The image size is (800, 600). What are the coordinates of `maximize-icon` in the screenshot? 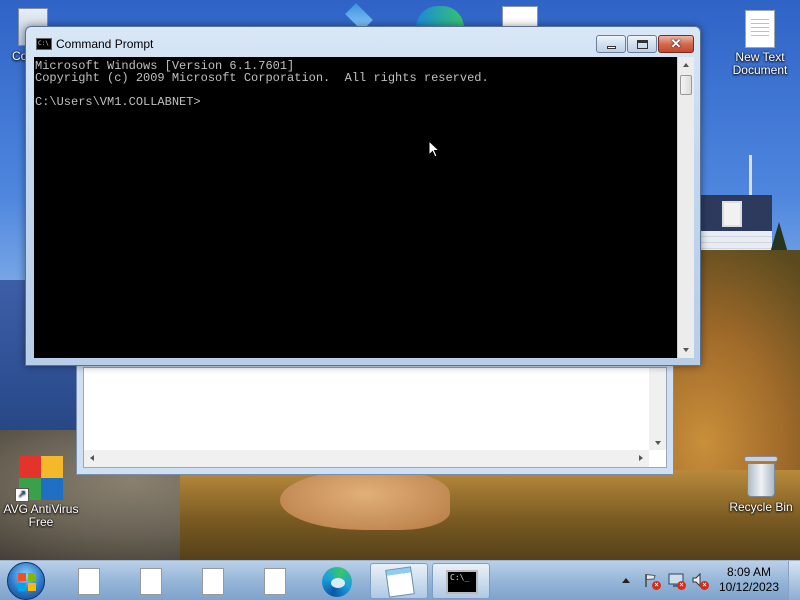 It's located at (642, 44).